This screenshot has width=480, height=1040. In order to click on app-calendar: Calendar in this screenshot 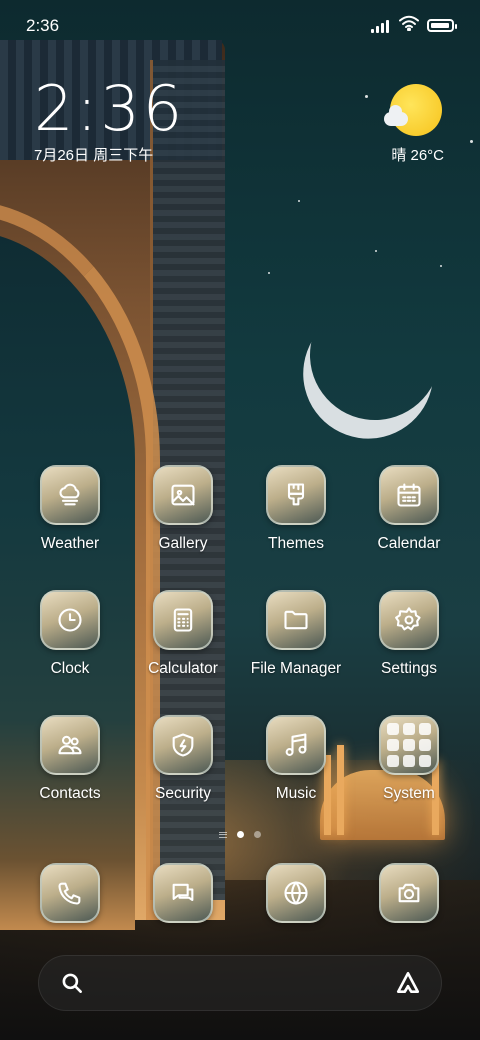, I will do `click(409, 509)`.